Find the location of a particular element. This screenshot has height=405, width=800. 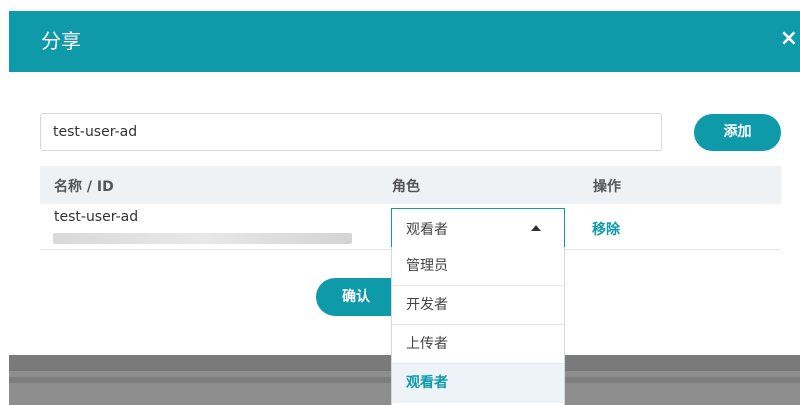

role-option-developer: 开发者 is located at coordinates (478, 305).